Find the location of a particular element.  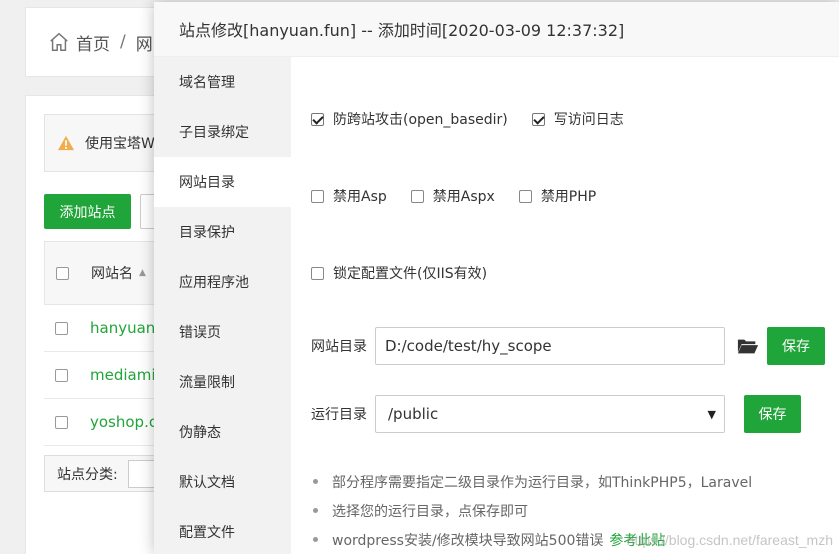

tip-text: 部分程序需要指定二级目录作为运行目录，如ThinkPHP5，Laravel is located at coordinates (542, 482).